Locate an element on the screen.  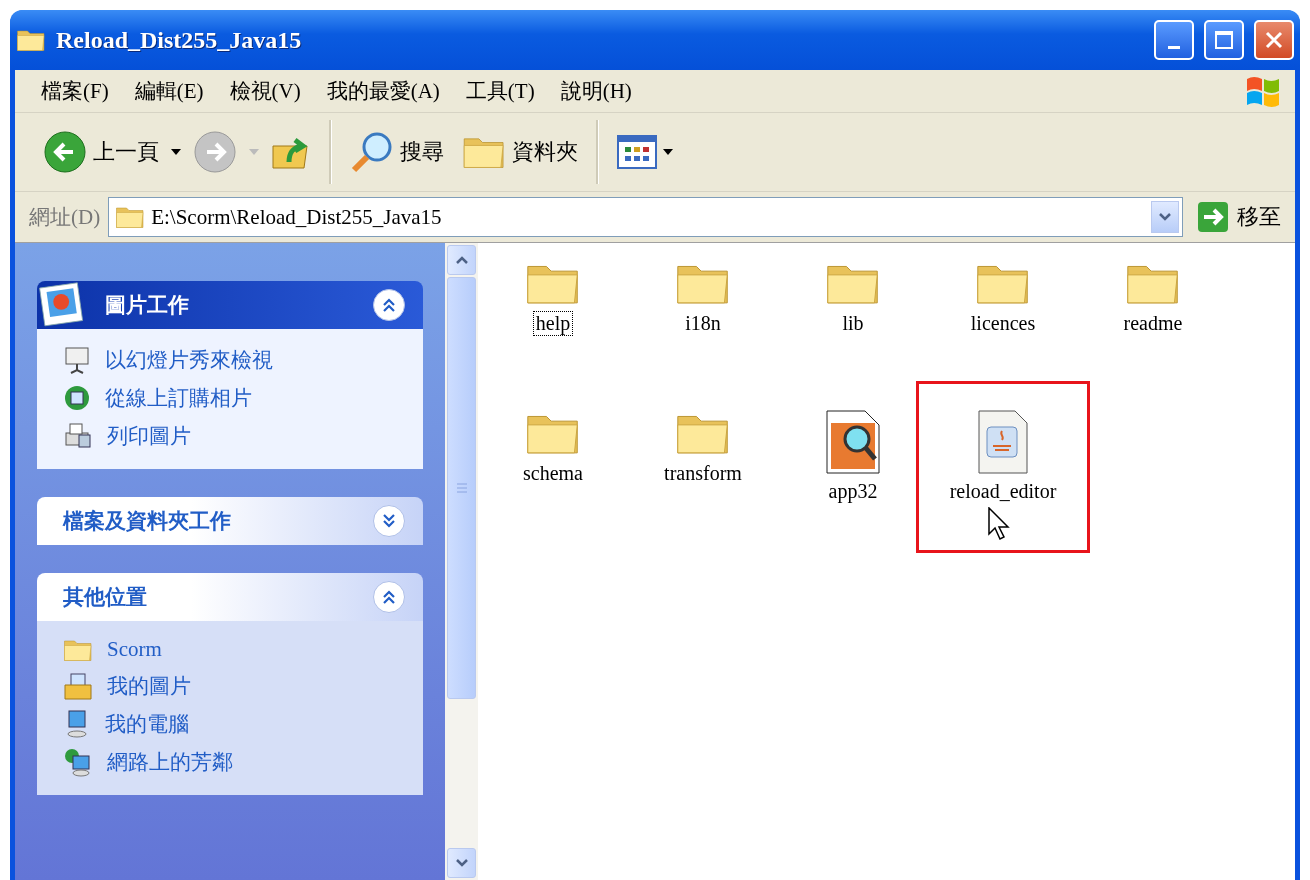
scrollbar is located at coordinates (461, 561).